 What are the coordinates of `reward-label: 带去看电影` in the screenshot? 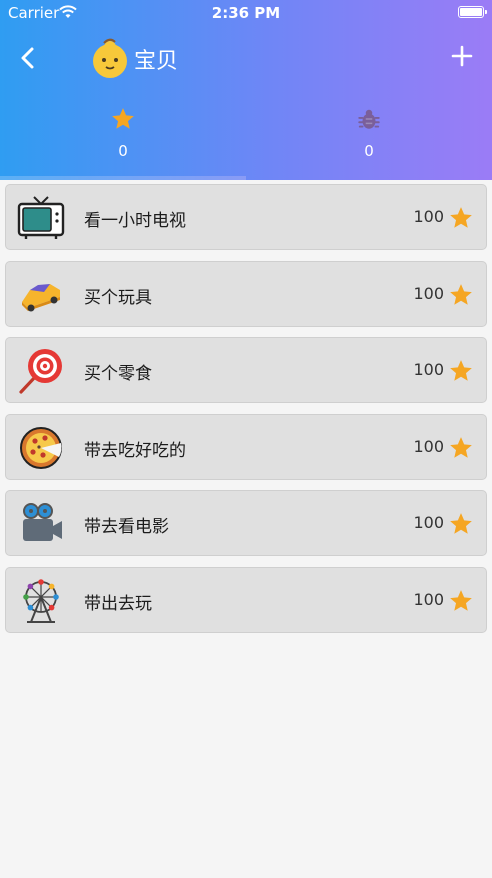 It's located at (126, 527).